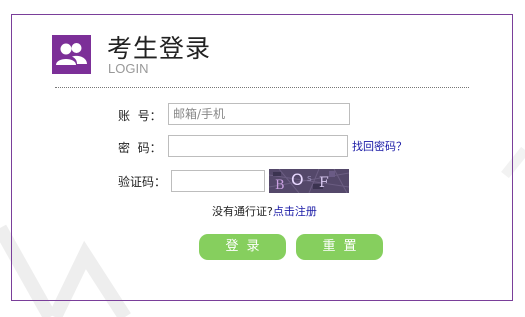 The height and width of the screenshot is (317, 525). I want to click on password-label: 密 码：, so click(140, 148).